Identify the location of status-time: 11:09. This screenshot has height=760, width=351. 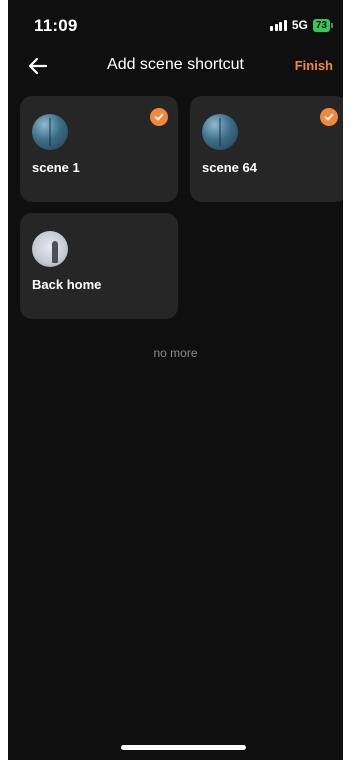
(56, 25).